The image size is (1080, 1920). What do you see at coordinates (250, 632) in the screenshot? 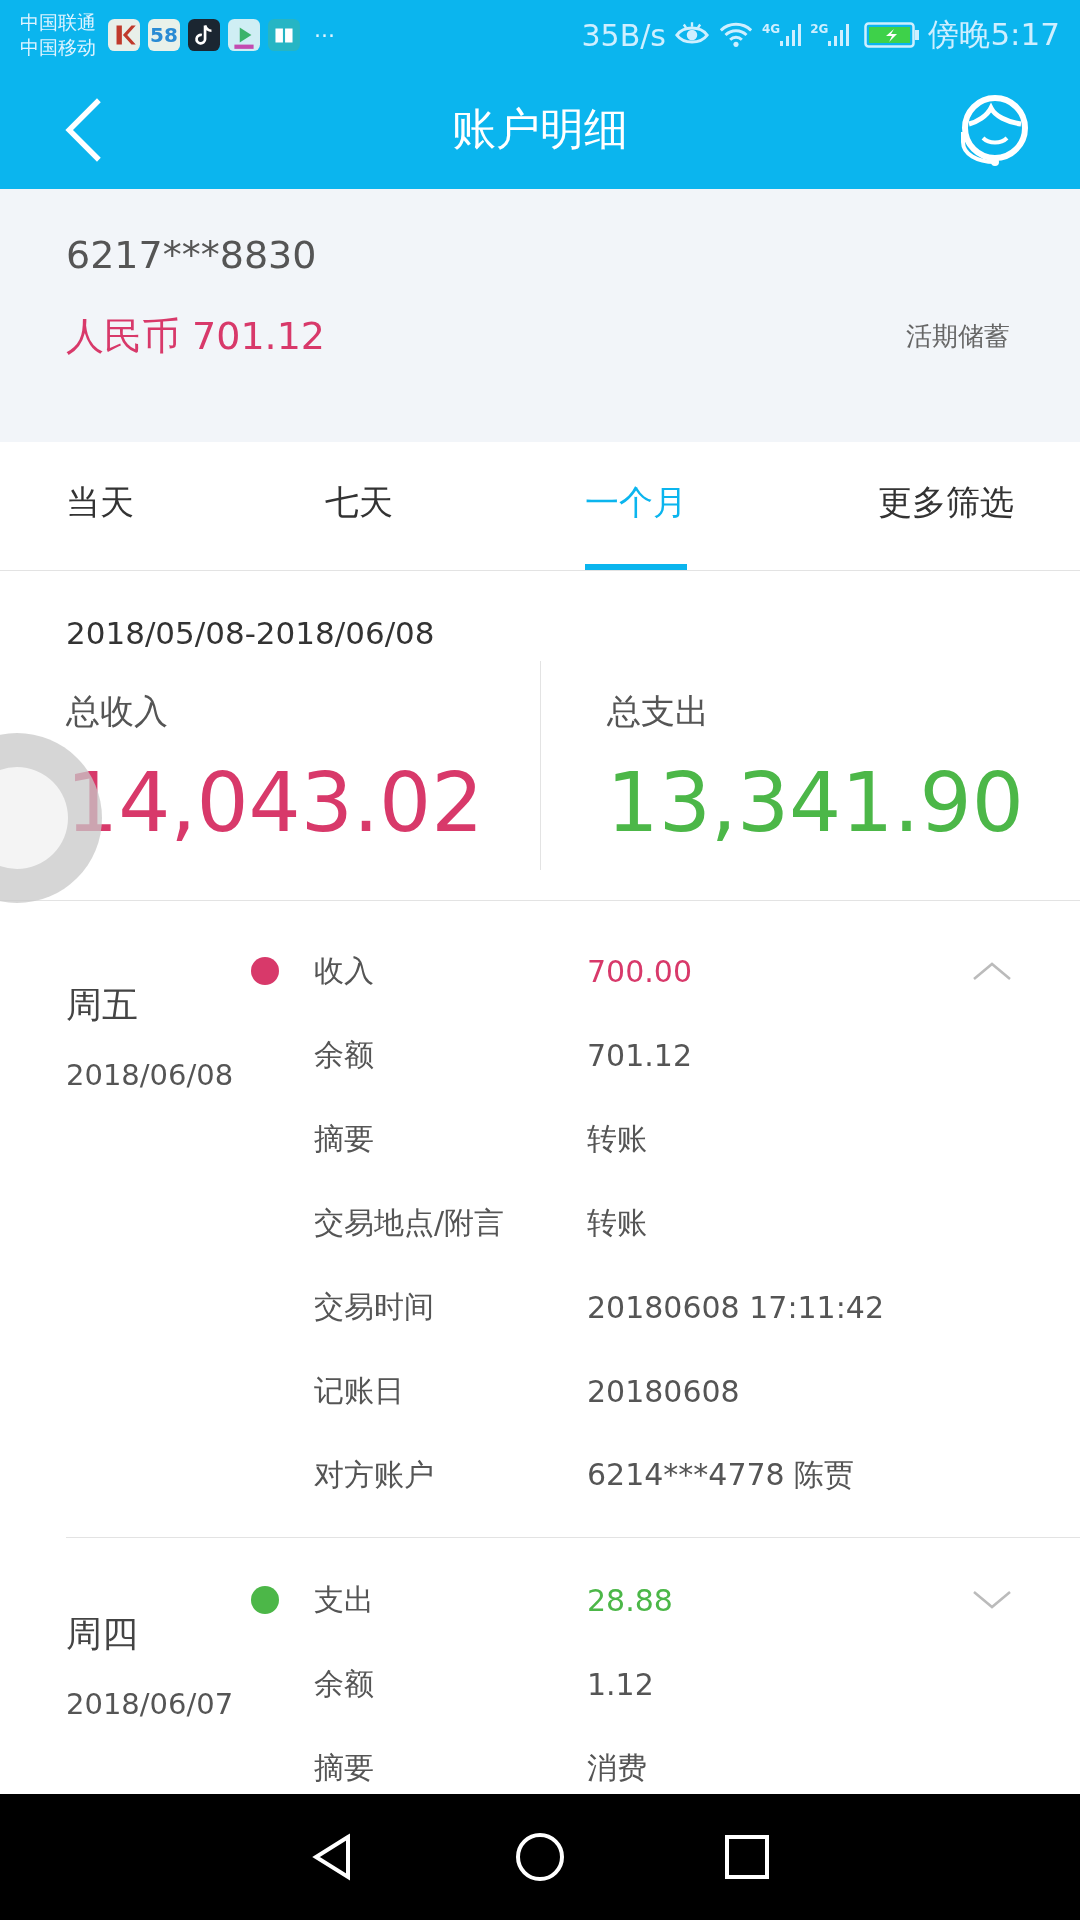
I see `date-range: 2018/05/08-2018/06/08` at bounding box center [250, 632].